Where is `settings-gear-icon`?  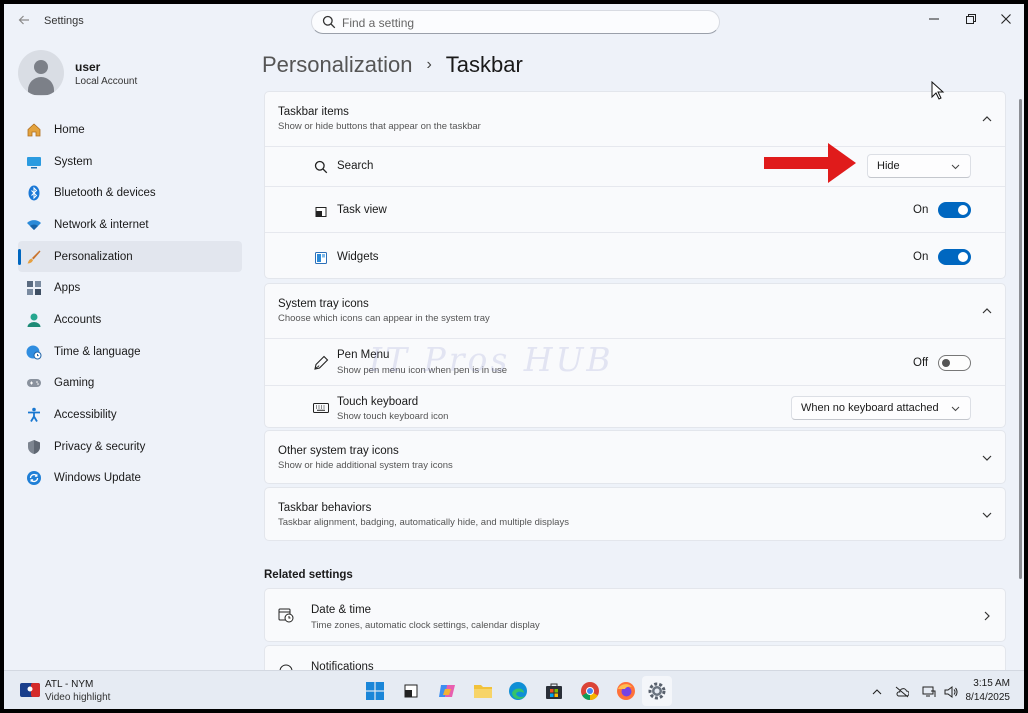
settings-gear-icon is located at coordinates (657, 691).